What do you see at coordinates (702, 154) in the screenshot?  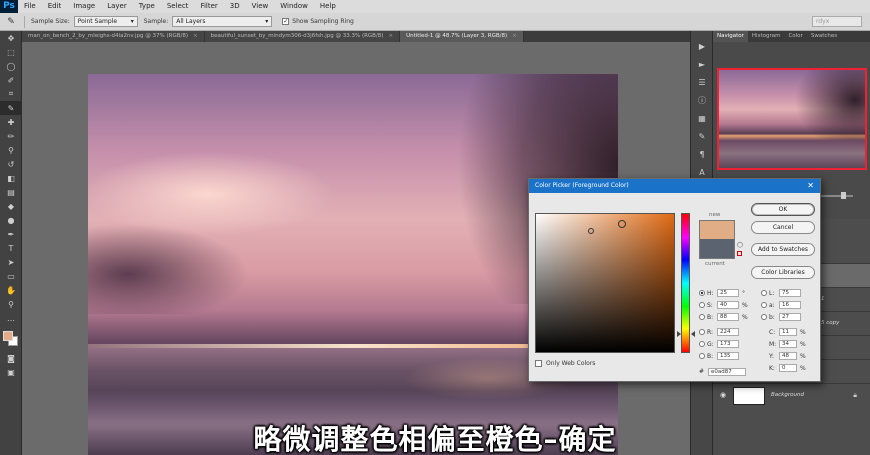 I see `paragraph-icon: ¶` at bounding box center [702, 154].